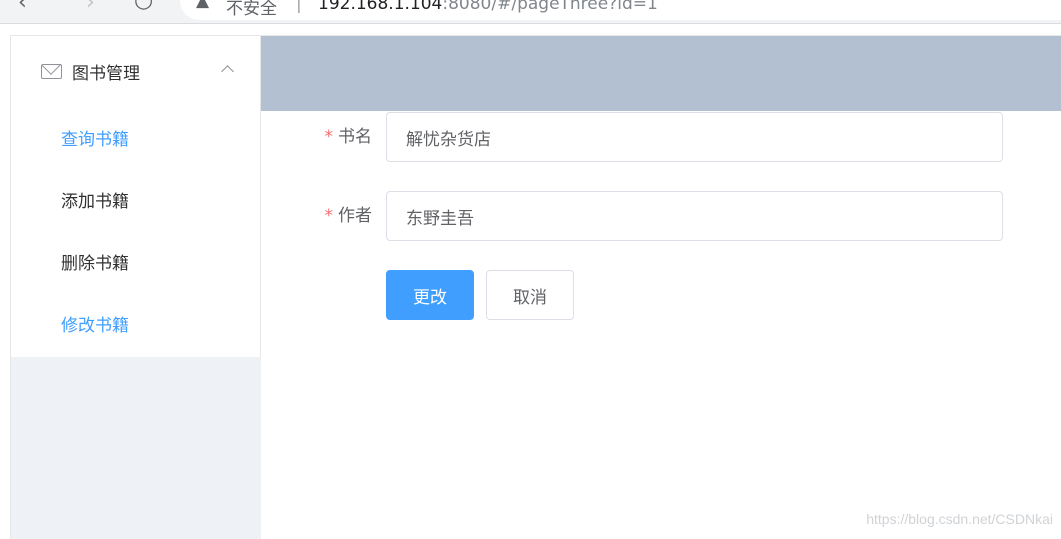  I want to click on forward-arrow-icon: ›, so click(90, 7).